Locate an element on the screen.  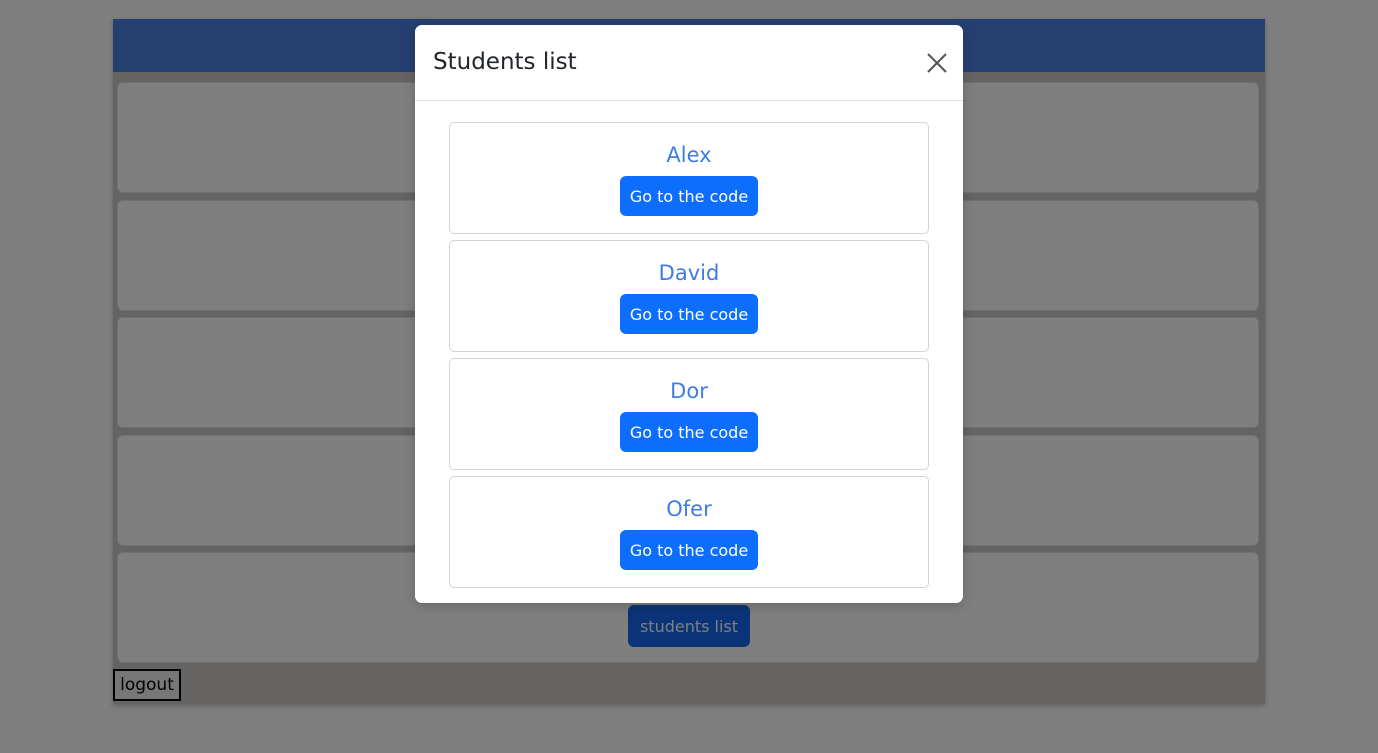
student-name: Dor is located at coordinates (689, 391).